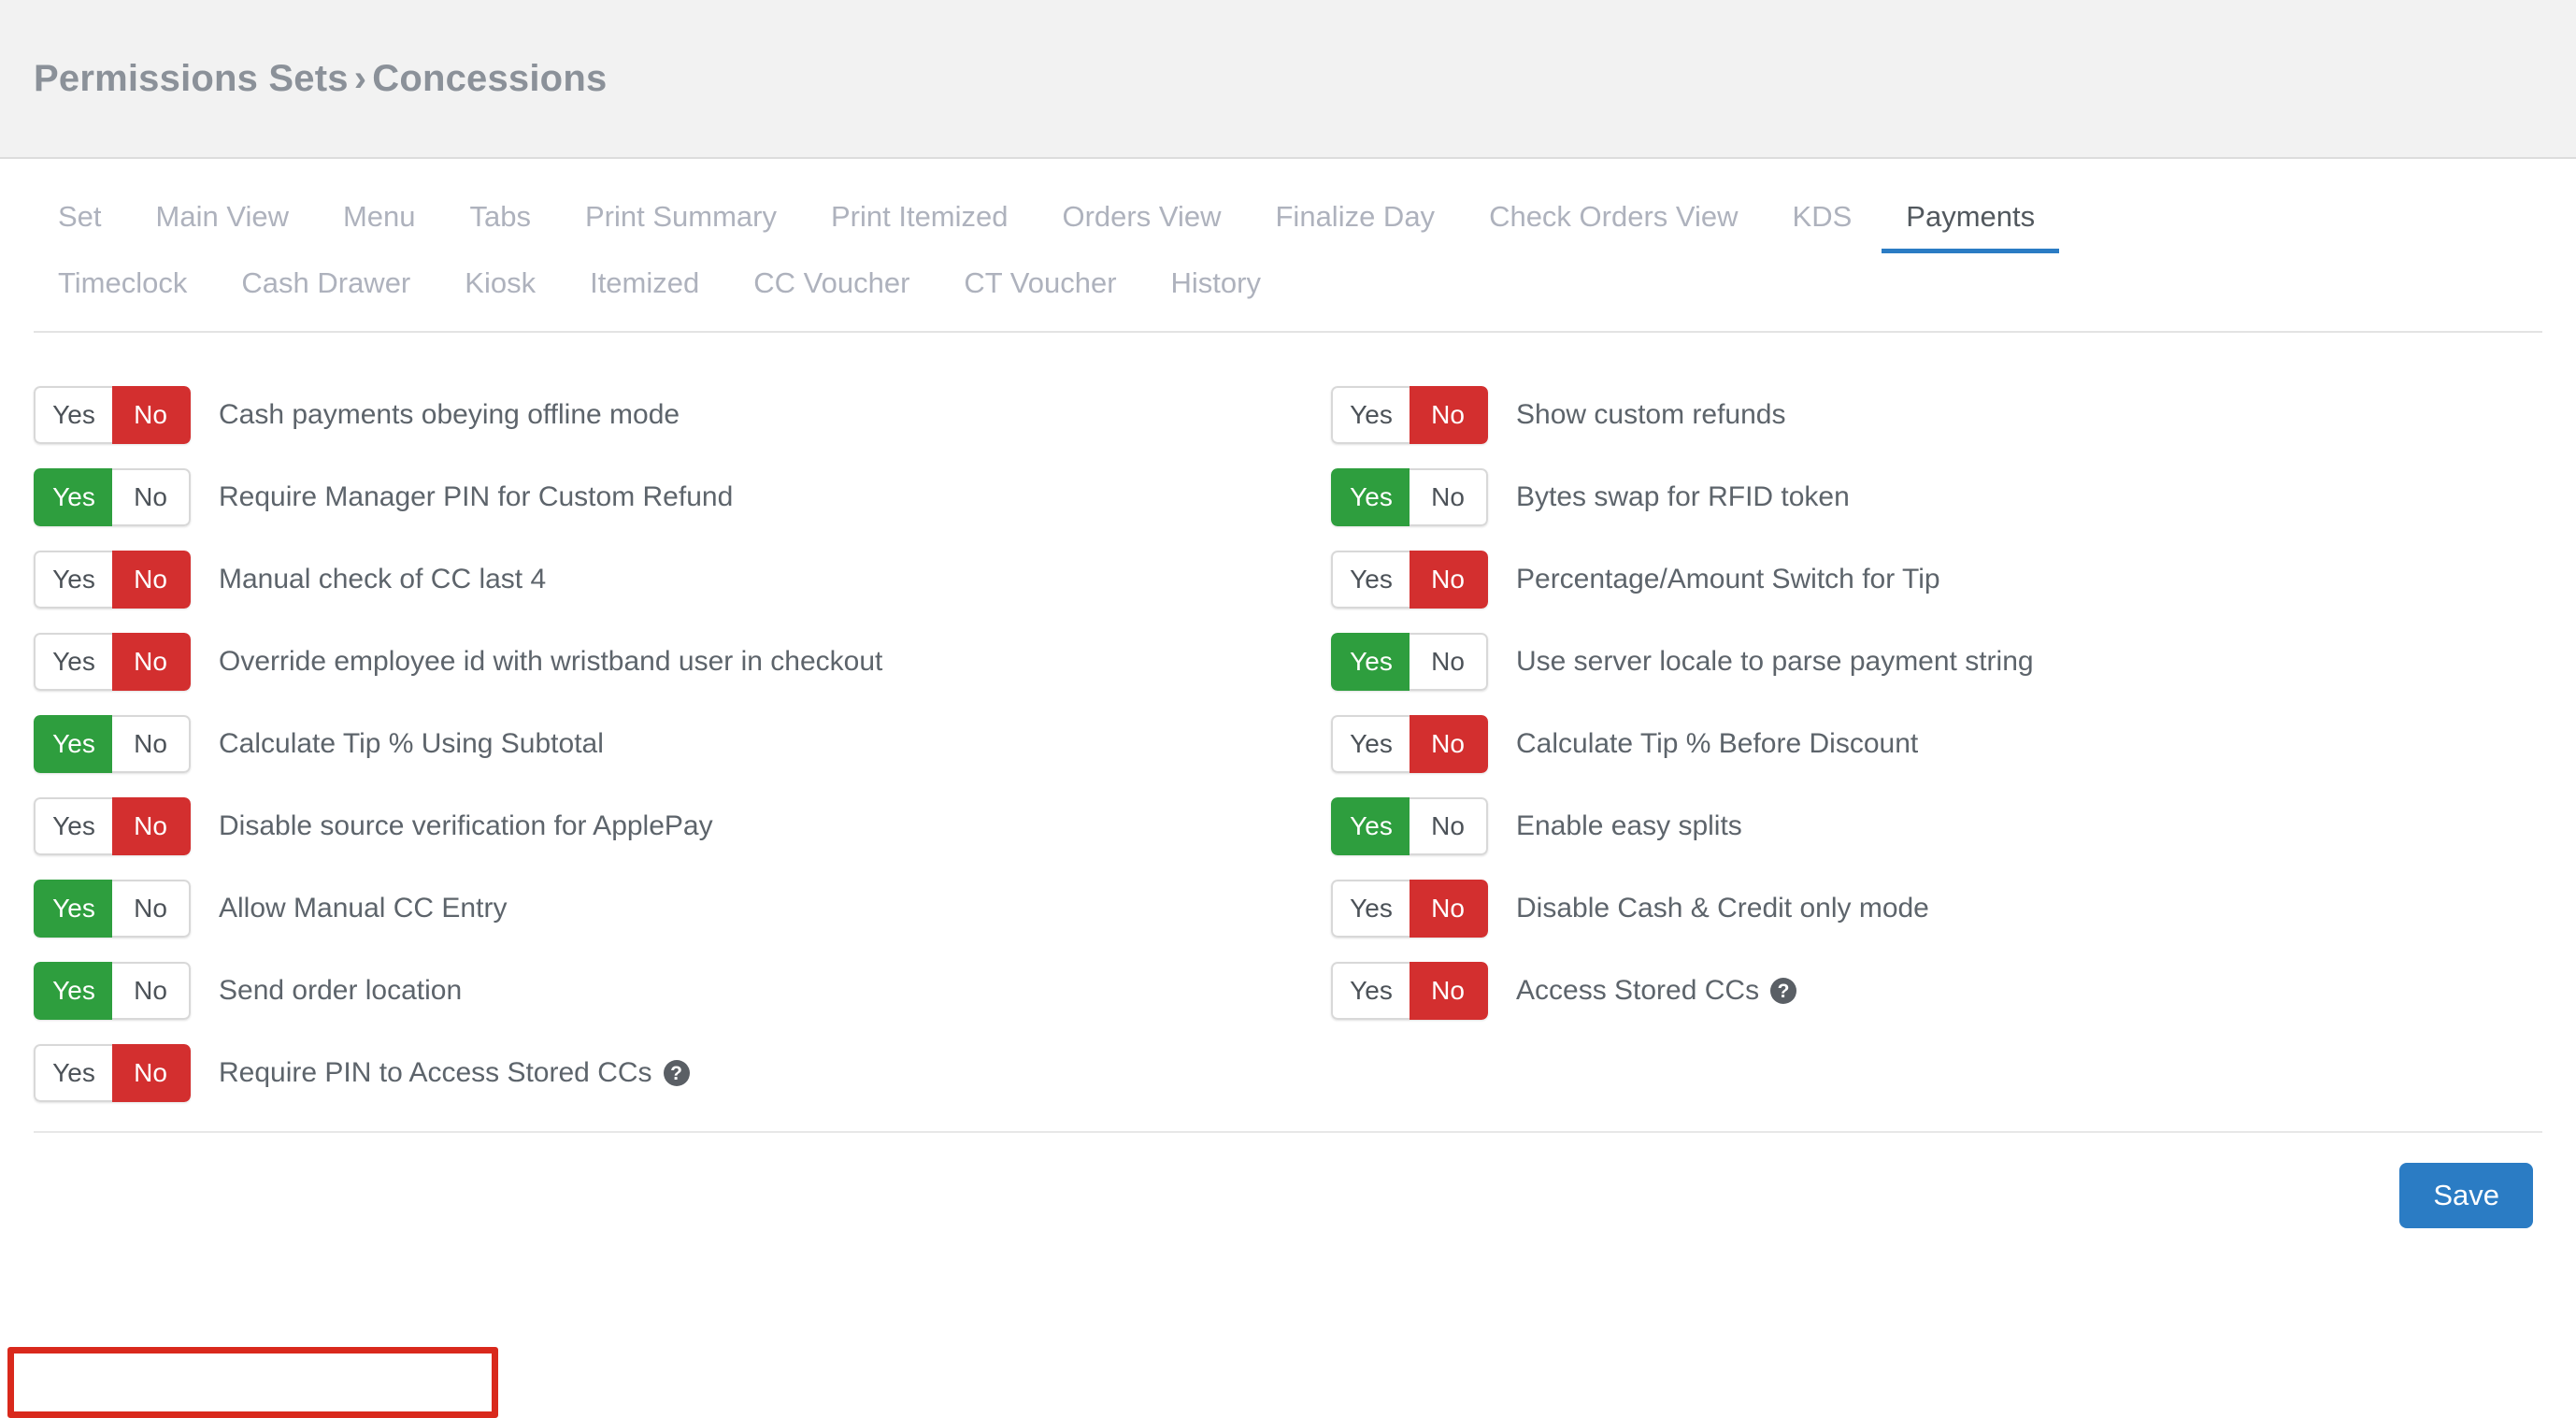  I want to click on setting-row: Yes No Manual check of CC last 4, so click(661, 580).